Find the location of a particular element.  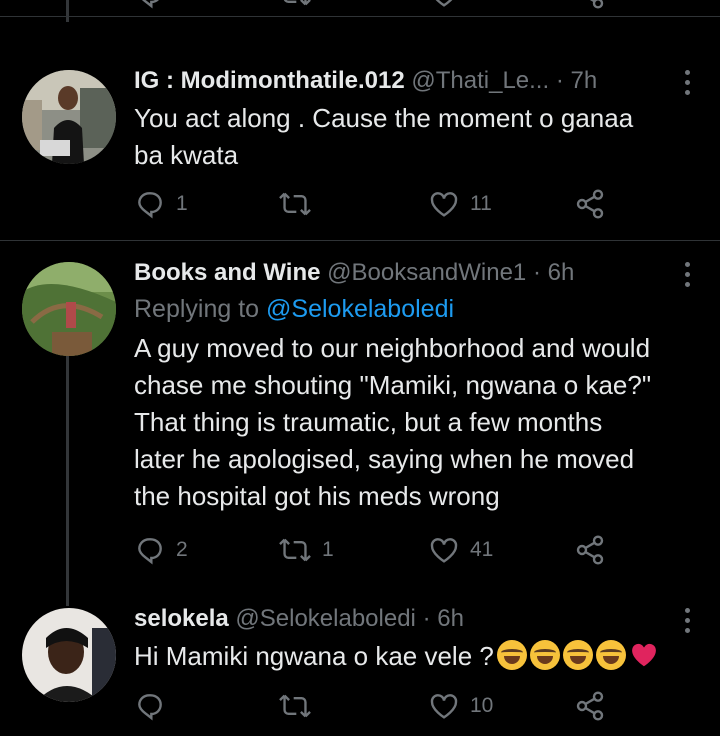

like-count: 11 is located at coordinates (481, 203).